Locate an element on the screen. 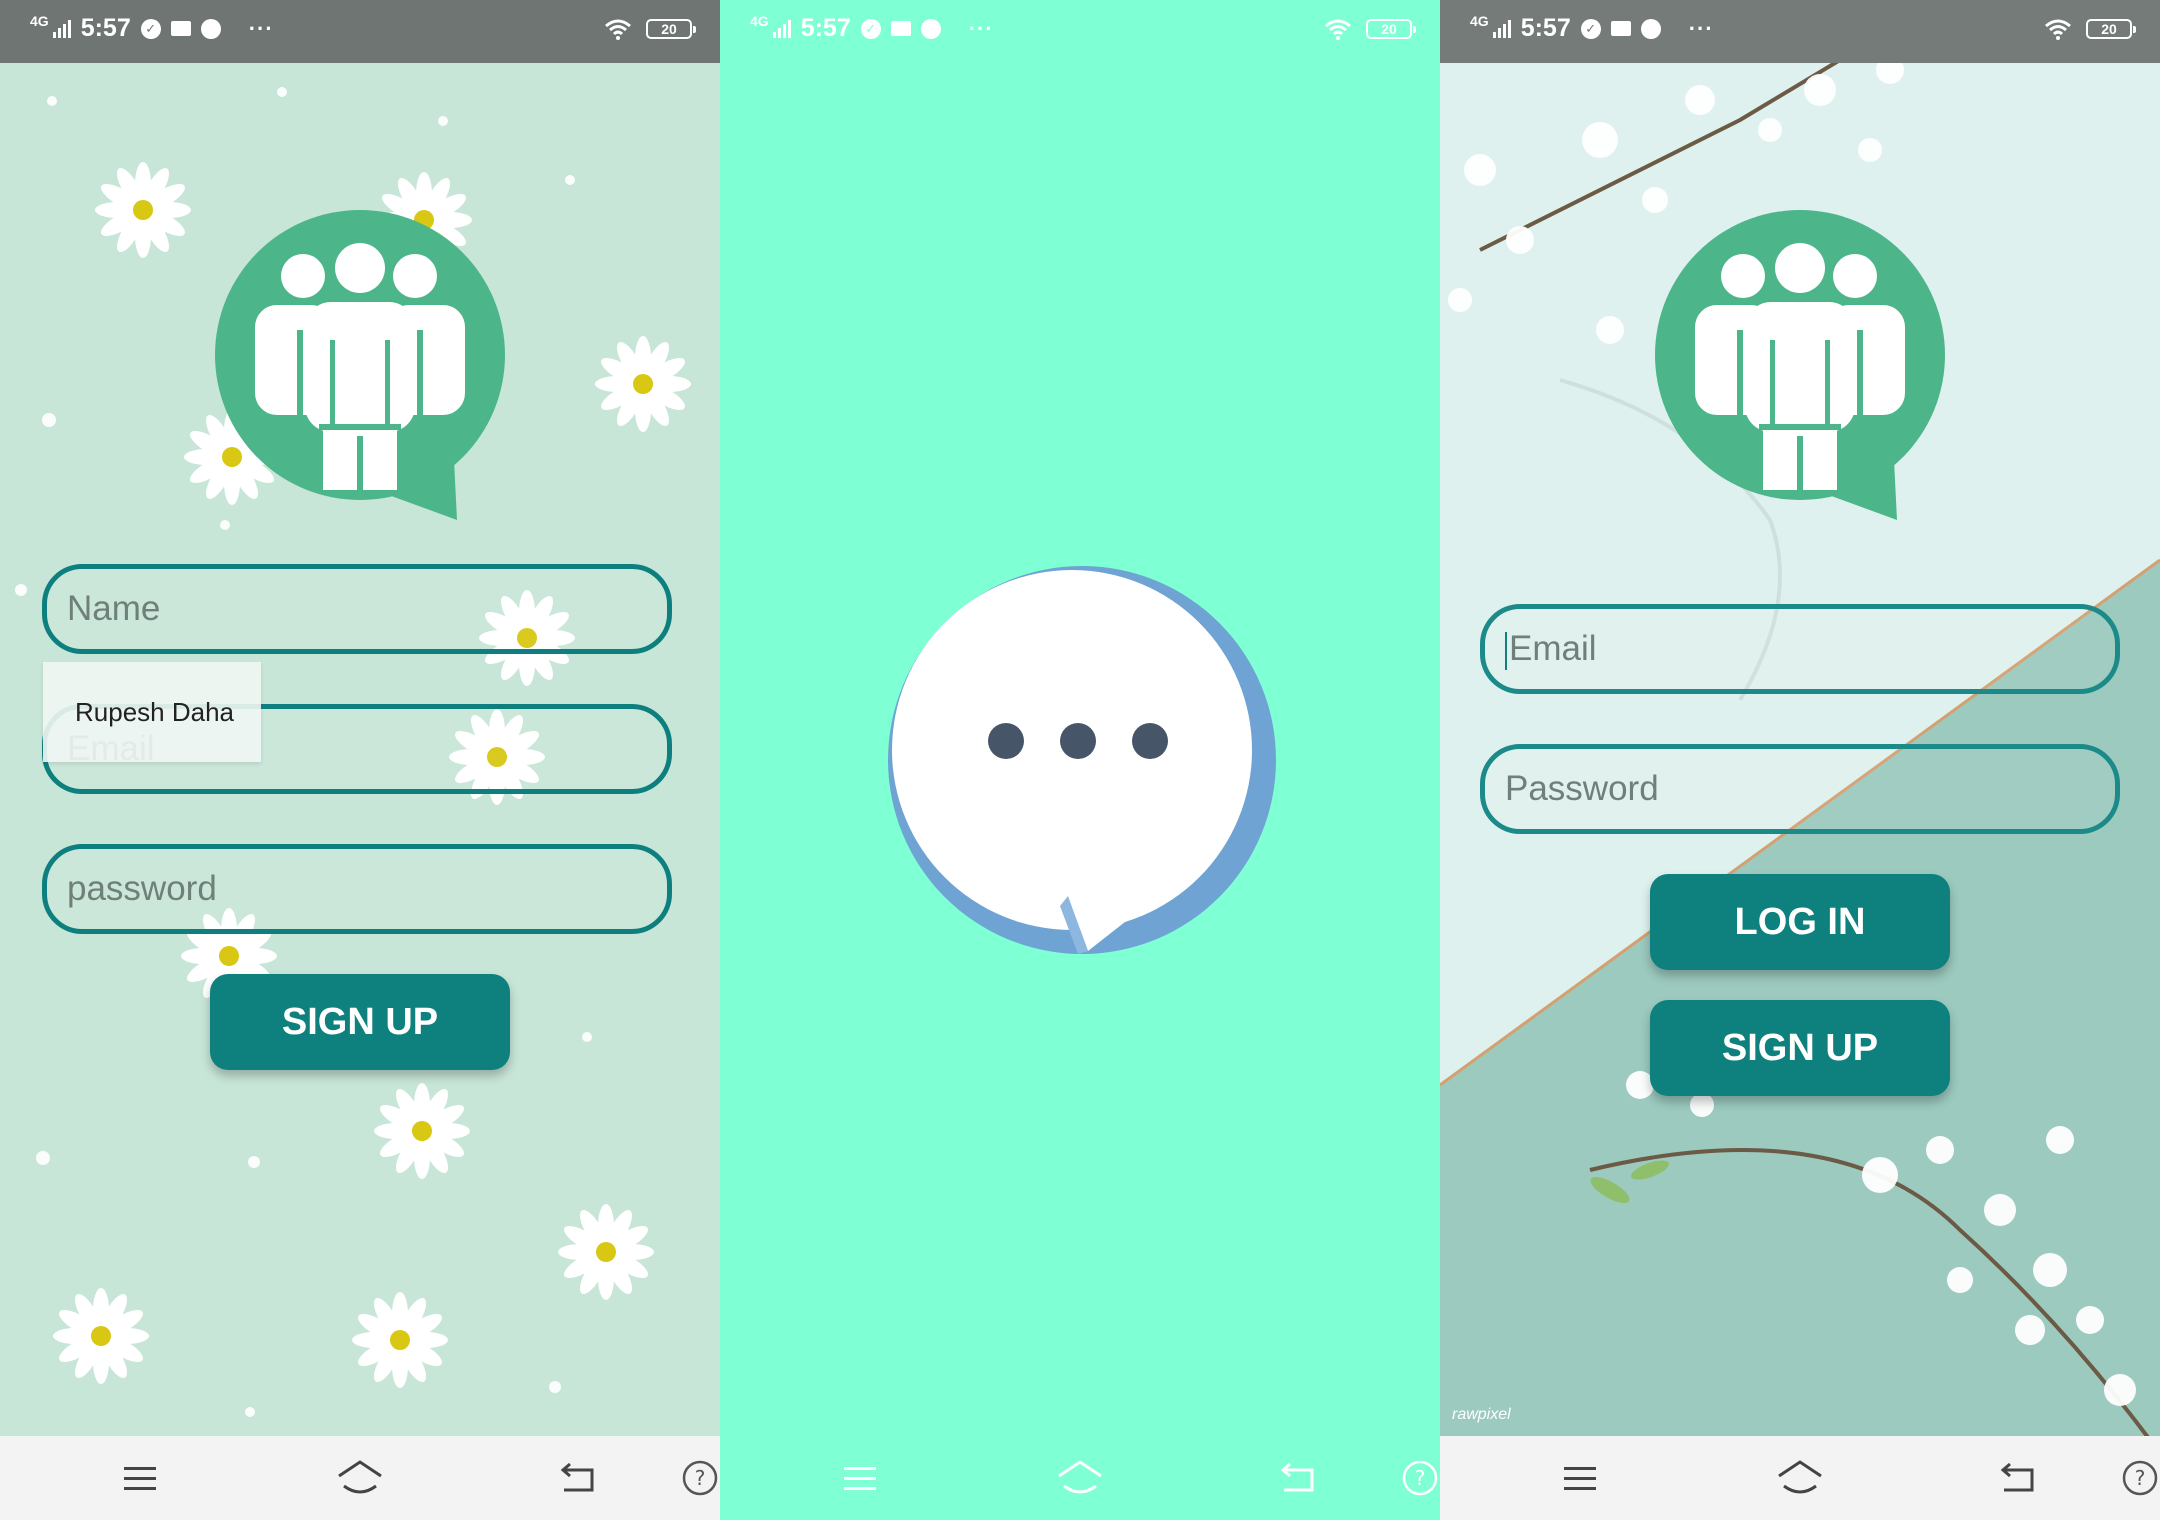 Image resolution: width=2160 pixels, height=1520 pixels. text-cursor is located at coordinates (1506, 650).